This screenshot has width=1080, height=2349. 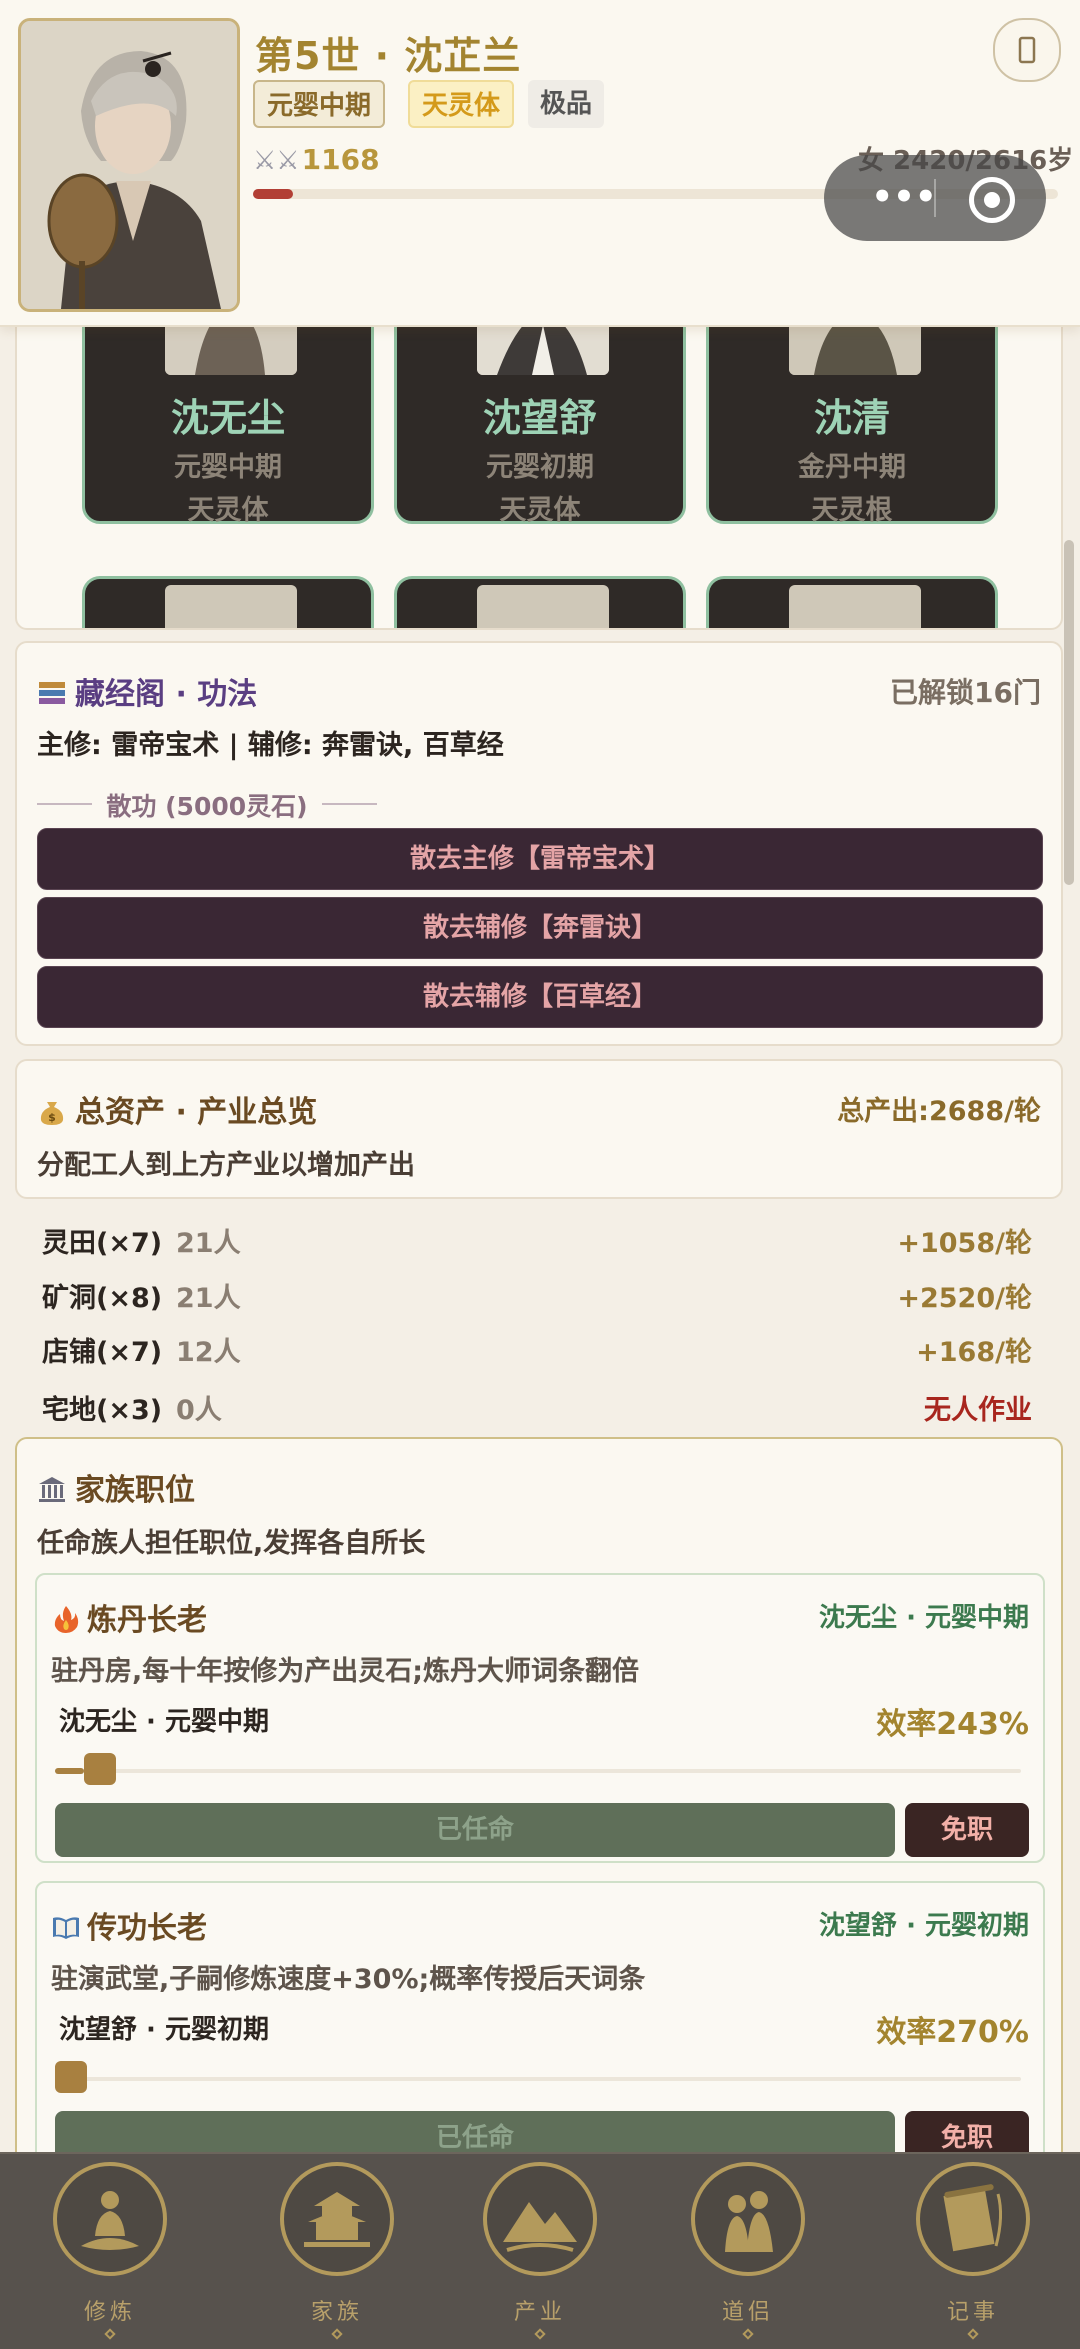 I want to click on position-title: 传功长老, so click(x=129, y=1925).